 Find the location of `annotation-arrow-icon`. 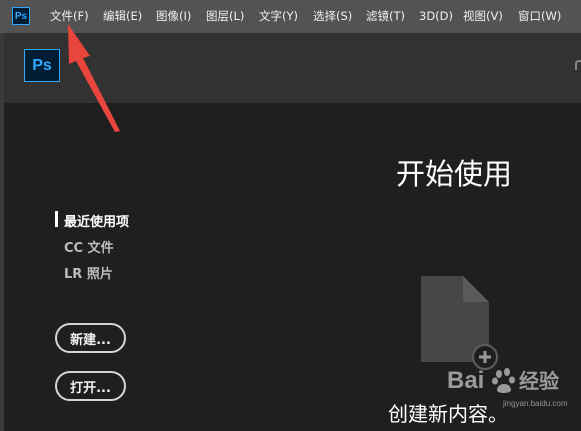

annotation-arrow-icon is located at coordinates (94, 78).